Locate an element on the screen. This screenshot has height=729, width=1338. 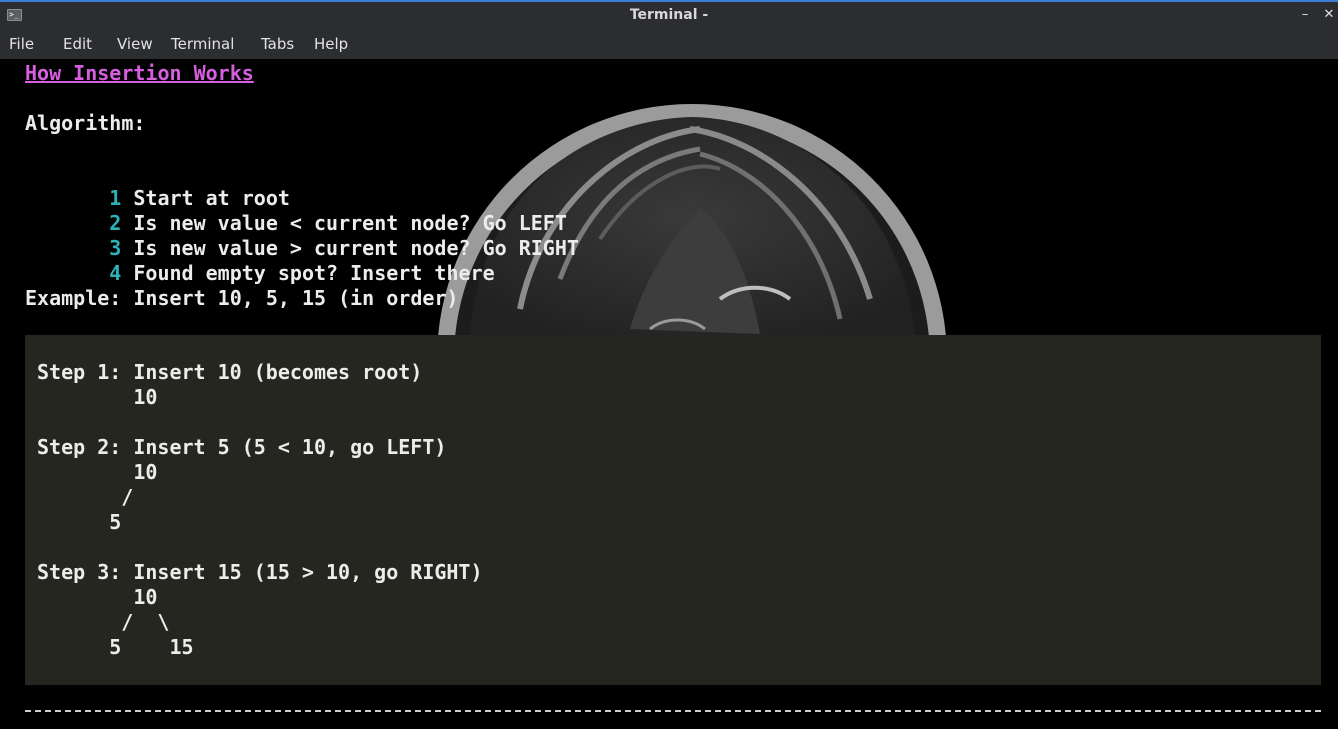
code-line: Step 3: Insert 15 (15 > 10, go RIGHT) is located at coordinates (260, 572).